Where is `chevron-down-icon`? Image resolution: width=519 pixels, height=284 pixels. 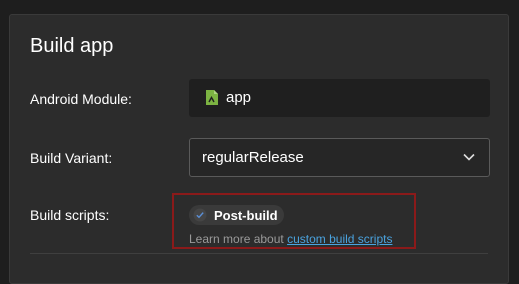 chevron-down-icon is located at coordinates (469, 157).